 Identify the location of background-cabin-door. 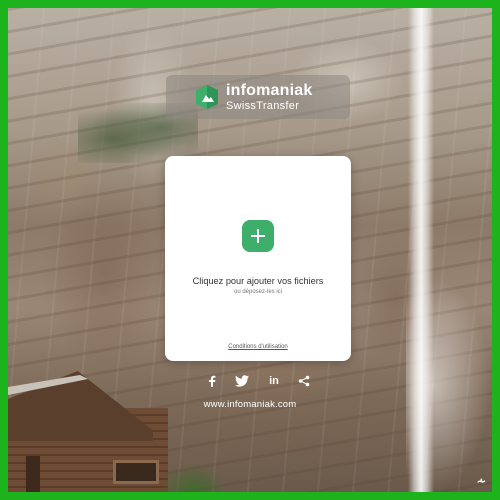
(33, 474).